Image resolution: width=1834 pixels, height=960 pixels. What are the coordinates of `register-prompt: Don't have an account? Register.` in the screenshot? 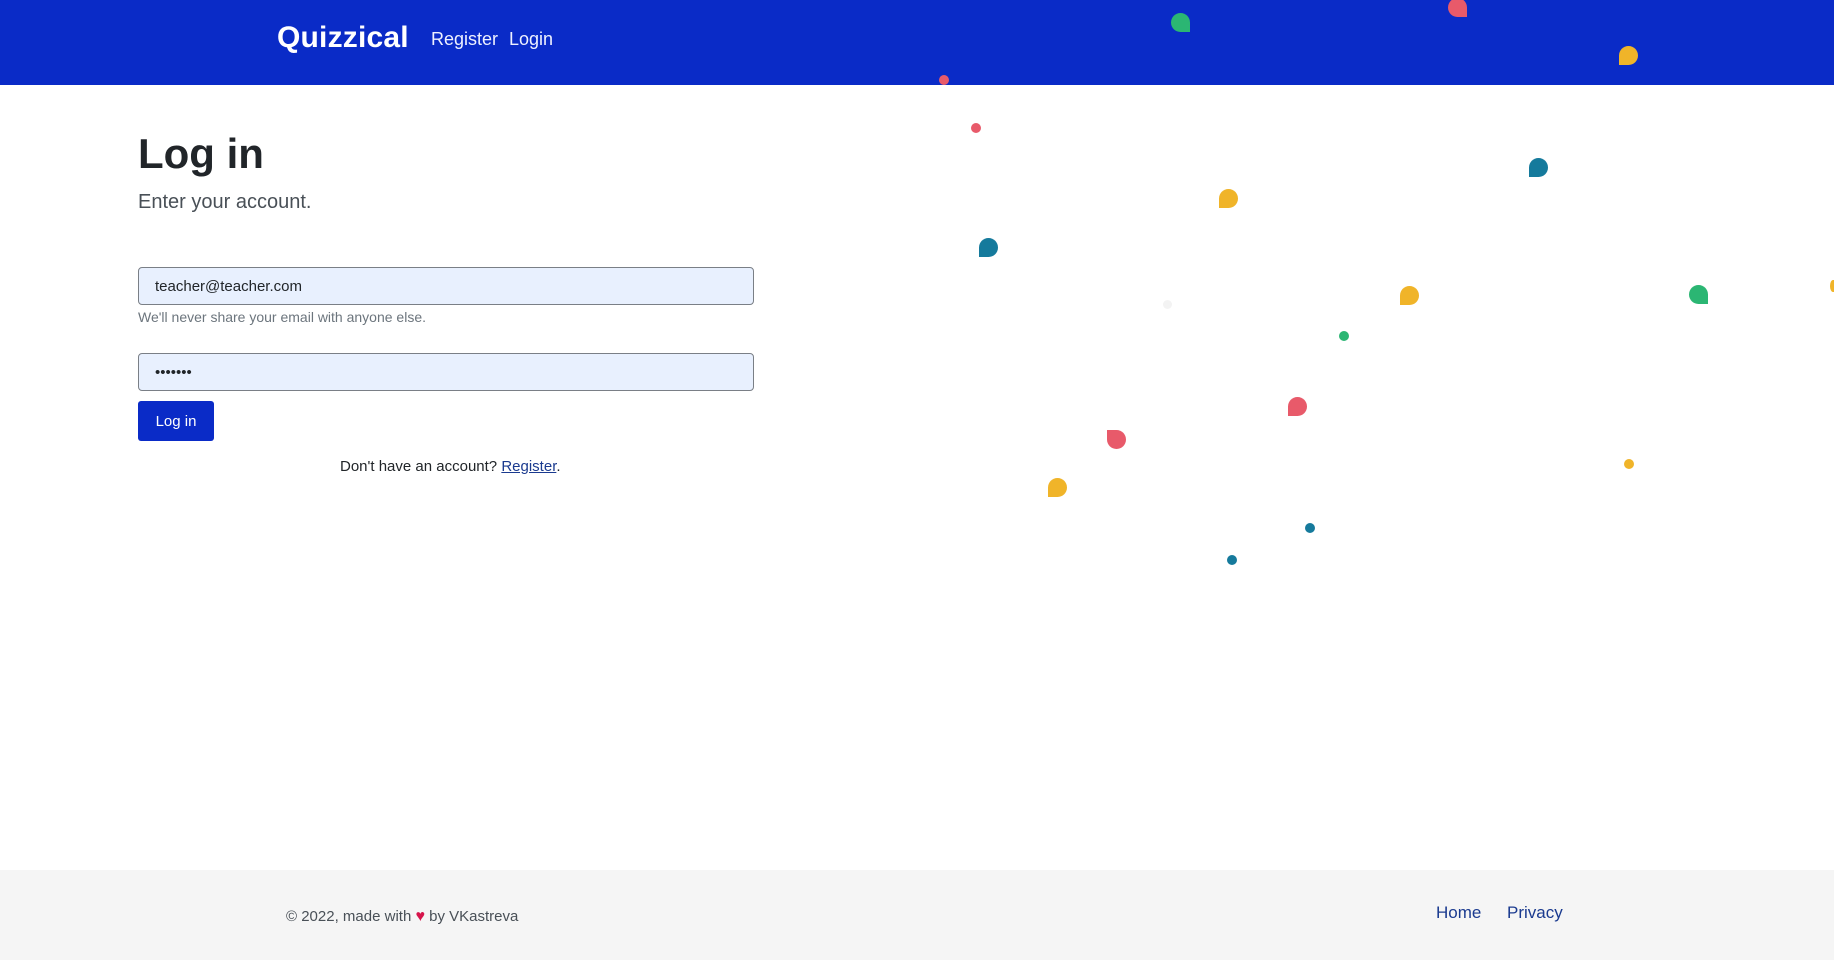 It's located at (450, 466).